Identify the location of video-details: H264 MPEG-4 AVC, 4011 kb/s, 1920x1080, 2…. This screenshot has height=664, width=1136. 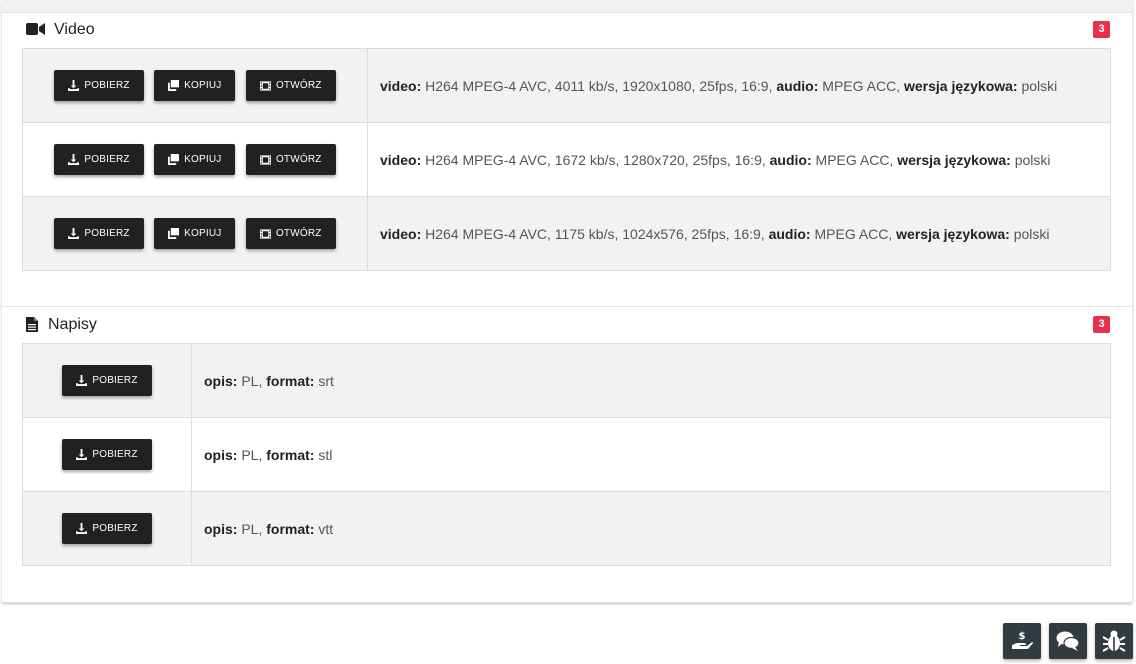
(599, 85).